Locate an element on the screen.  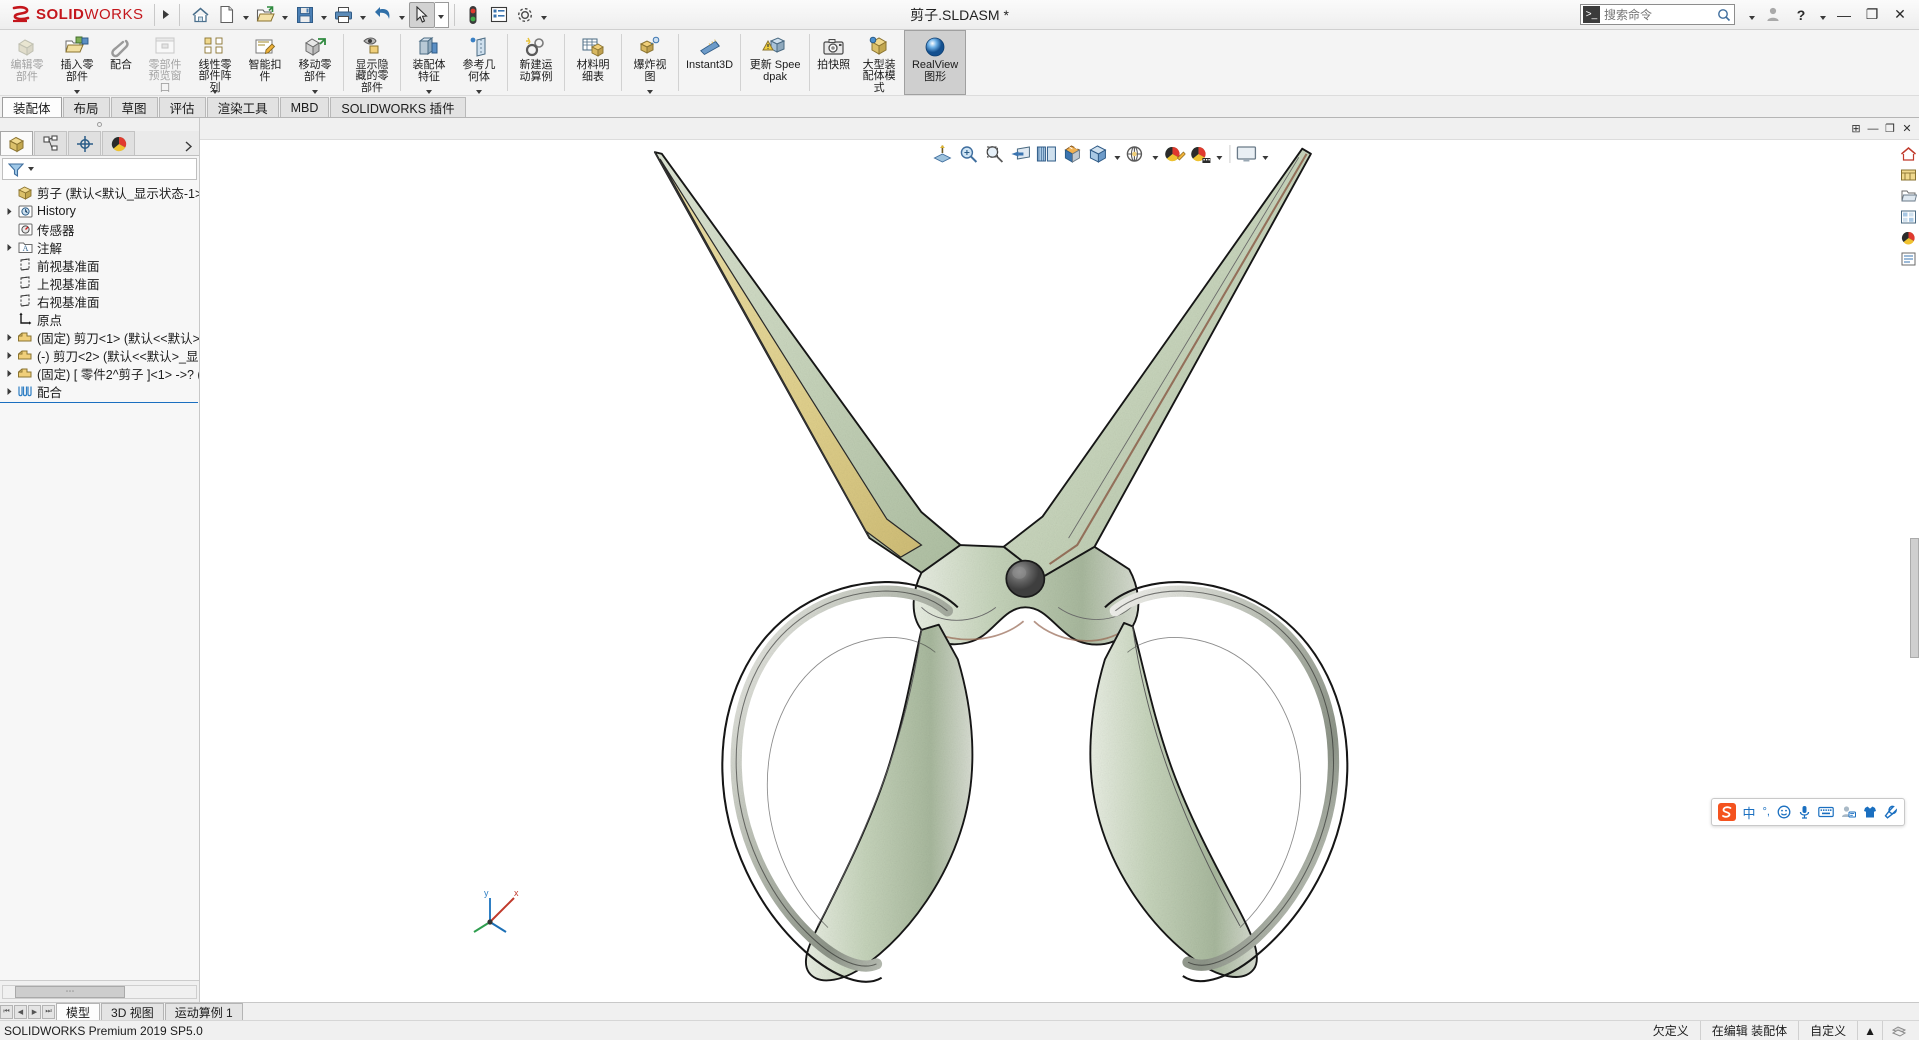
tree-item-front-plane: 前视基准面 is located at coordinates (99, 265).